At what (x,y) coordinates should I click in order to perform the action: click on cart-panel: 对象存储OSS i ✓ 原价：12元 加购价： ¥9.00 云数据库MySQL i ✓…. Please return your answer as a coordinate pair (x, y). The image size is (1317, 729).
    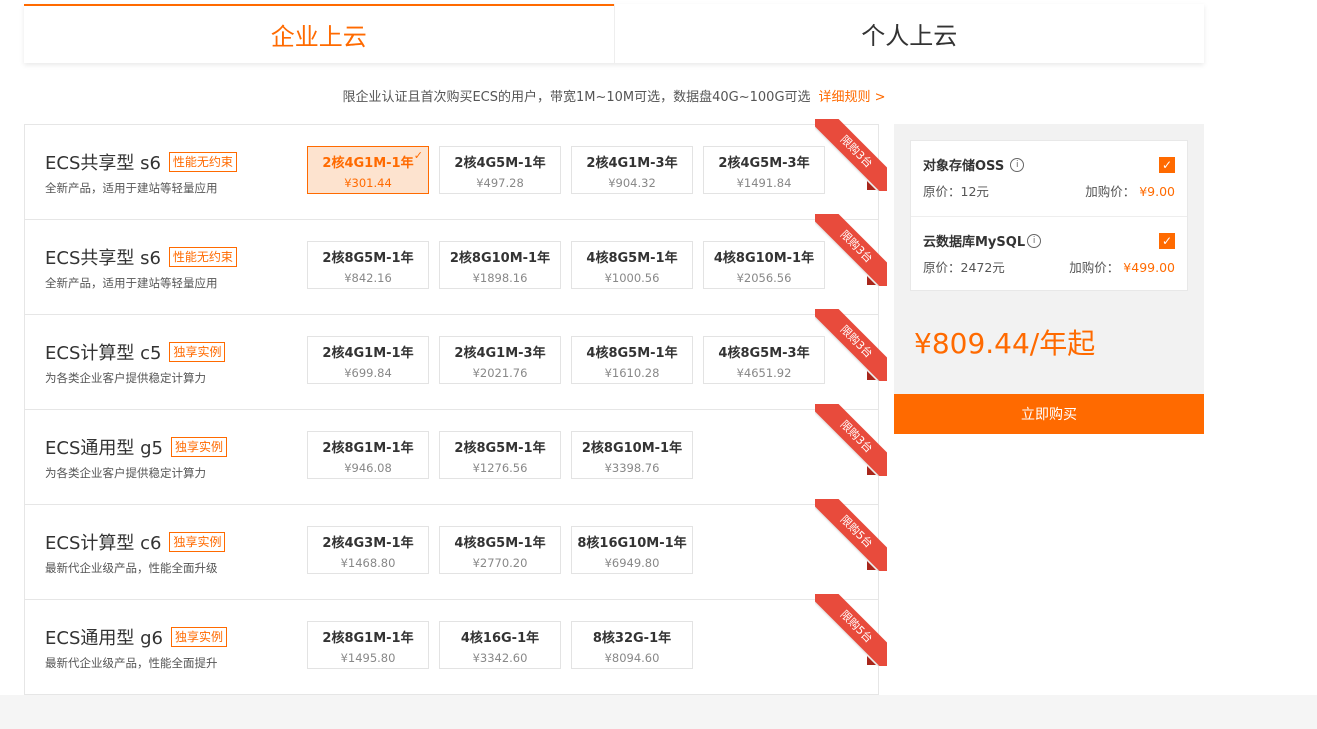
    Looking at the image, I should click on (1049, 259).